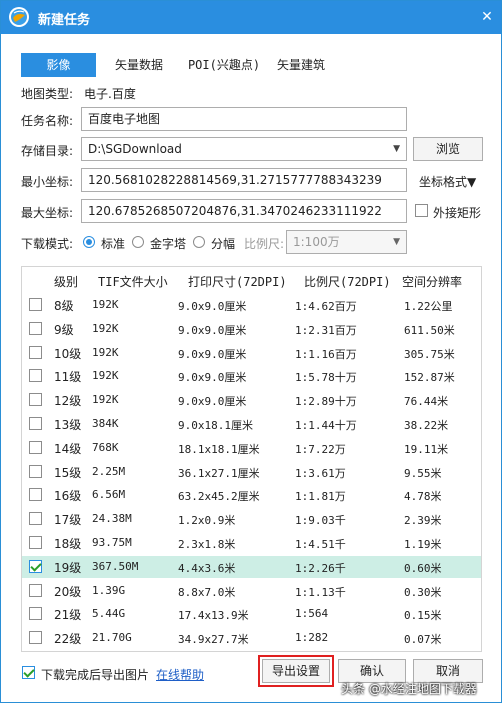  I want to click on cell-scale: 1:1.16百万, so click(326, 354).